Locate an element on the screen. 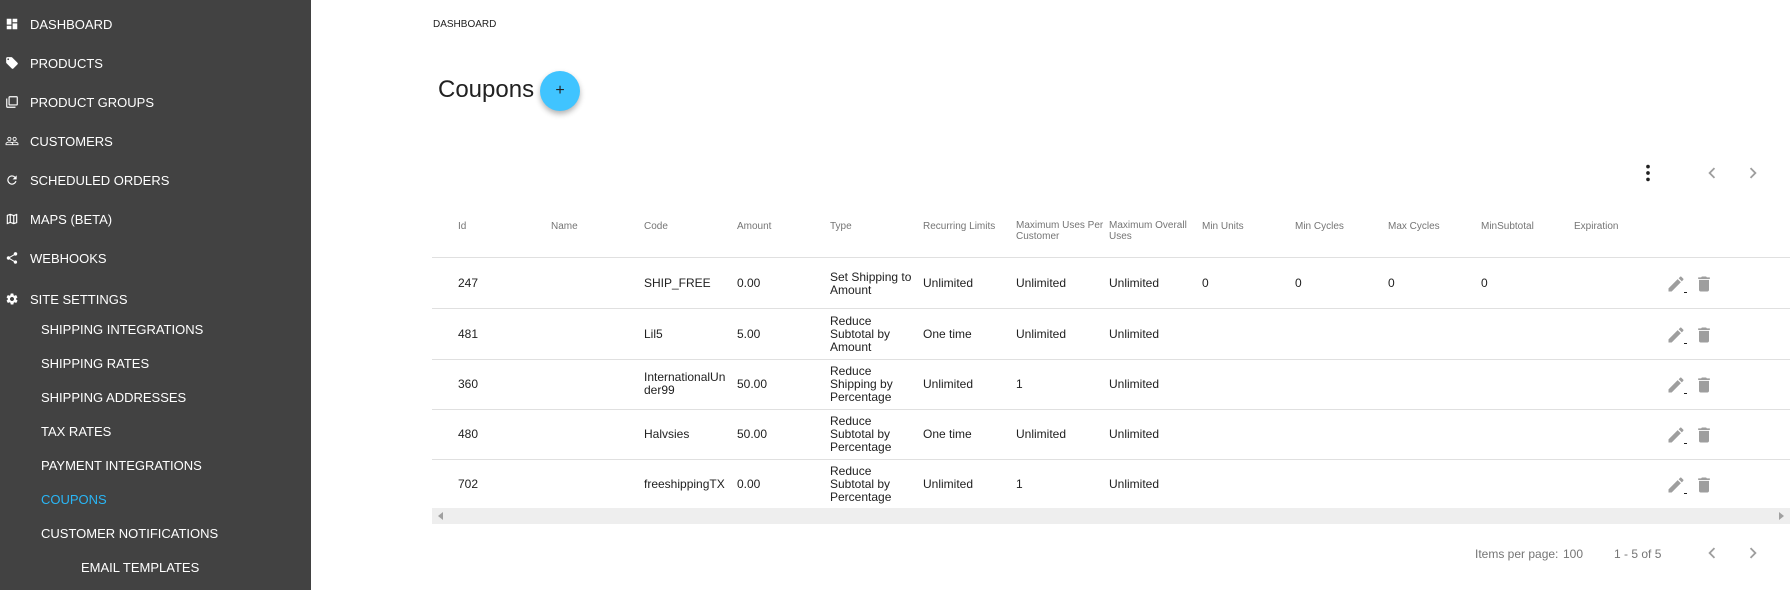  column-header-max-cycles: Max Cycles is located at coordinates (1433, 226).